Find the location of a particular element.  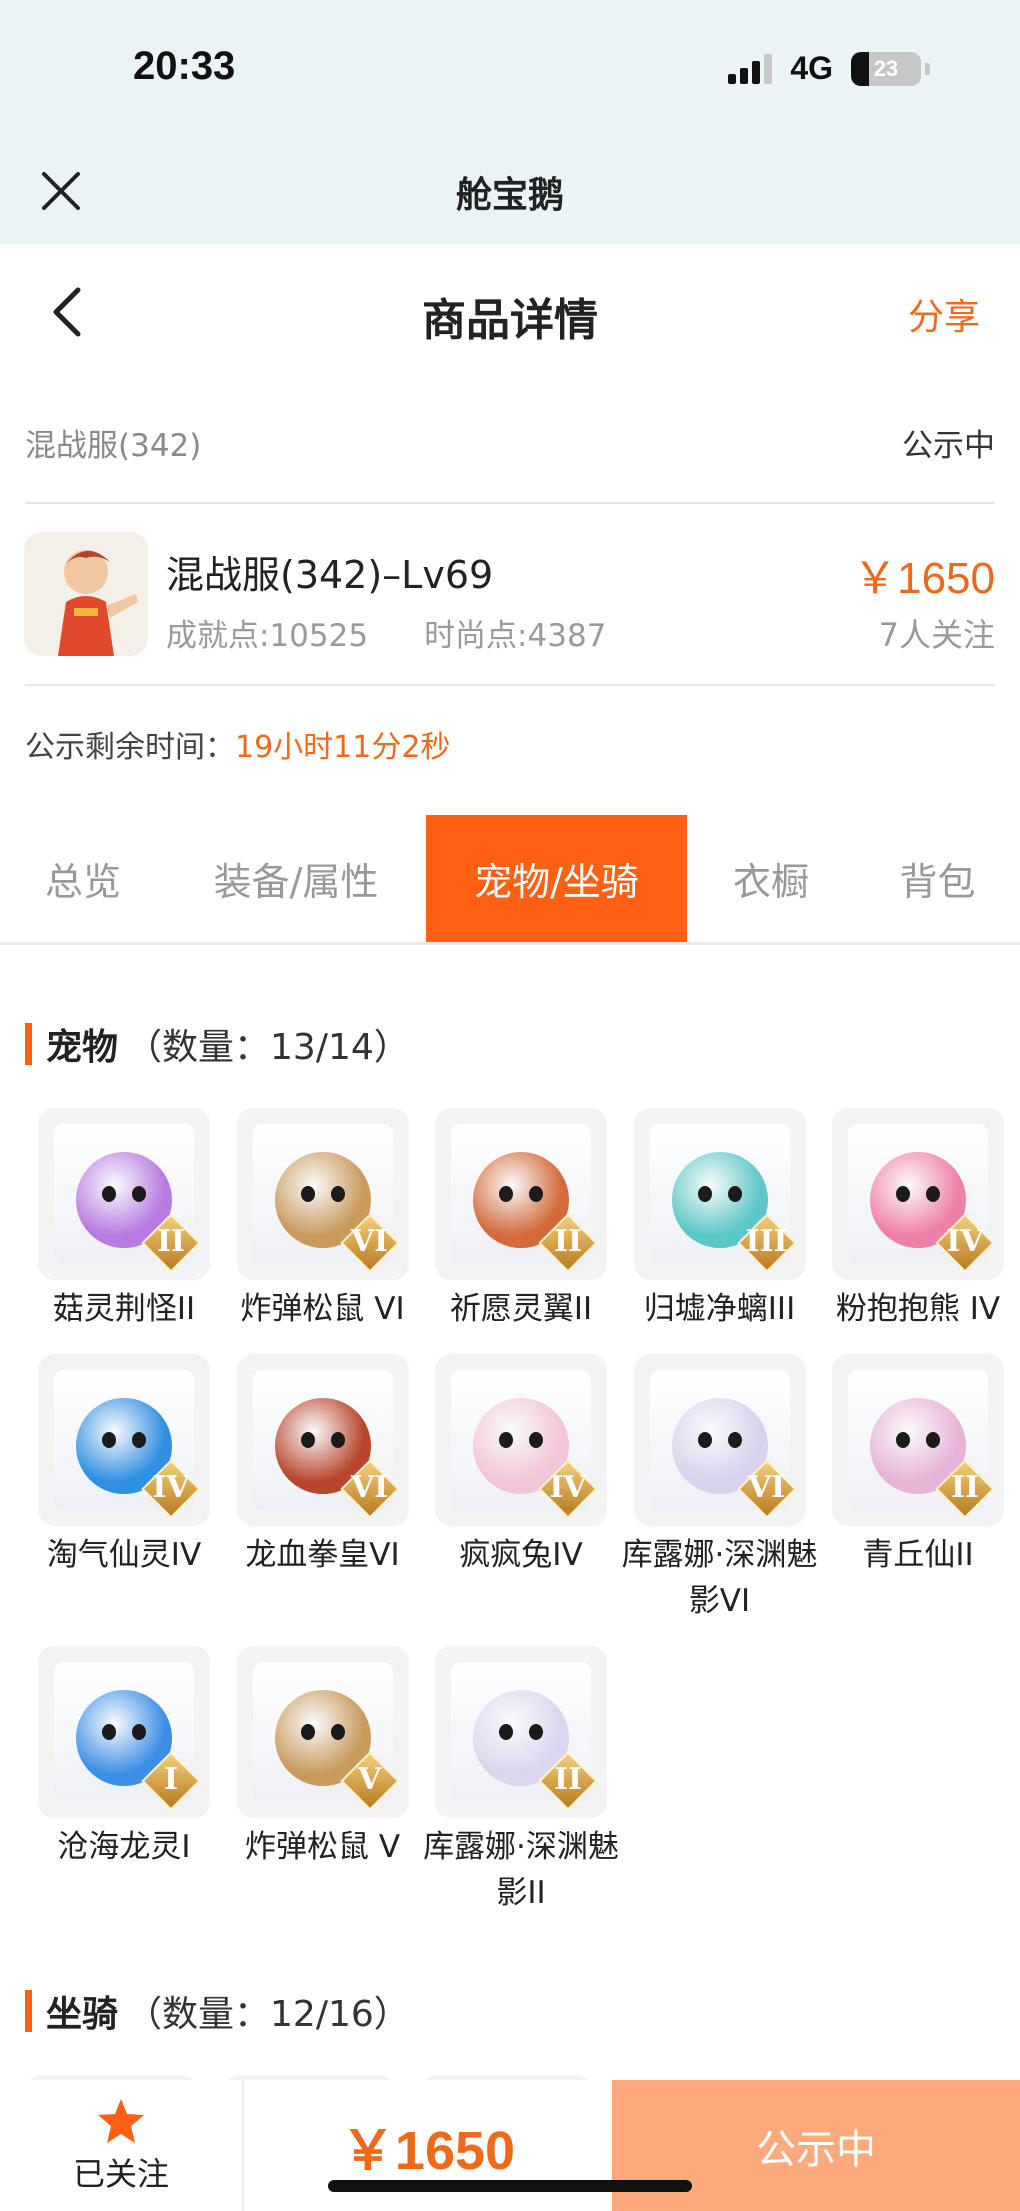

pets-title: 宠物 is located at coordinates (82, 1047).